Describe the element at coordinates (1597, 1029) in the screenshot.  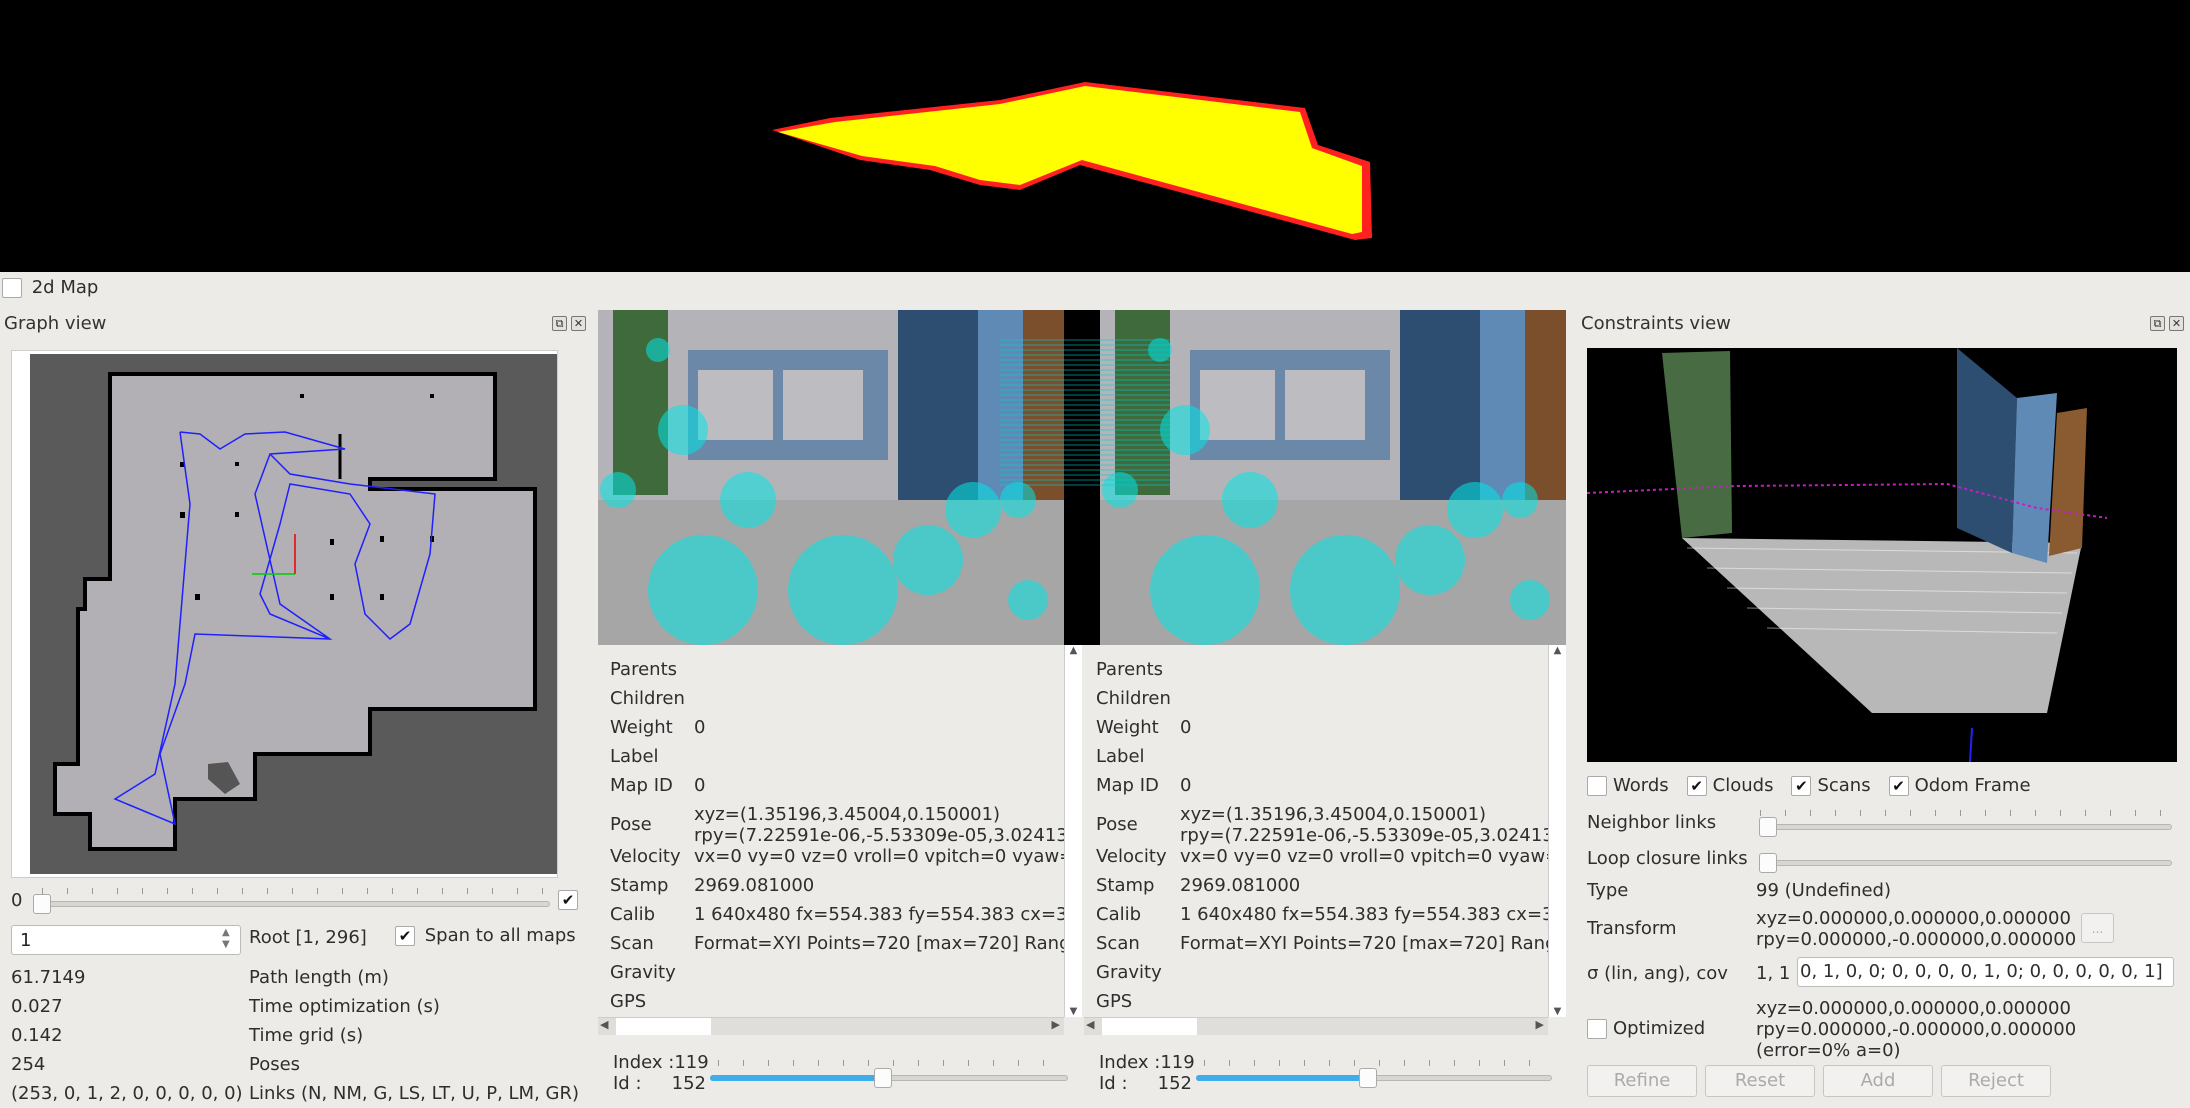
I see `optimized-checkbox` at that location.